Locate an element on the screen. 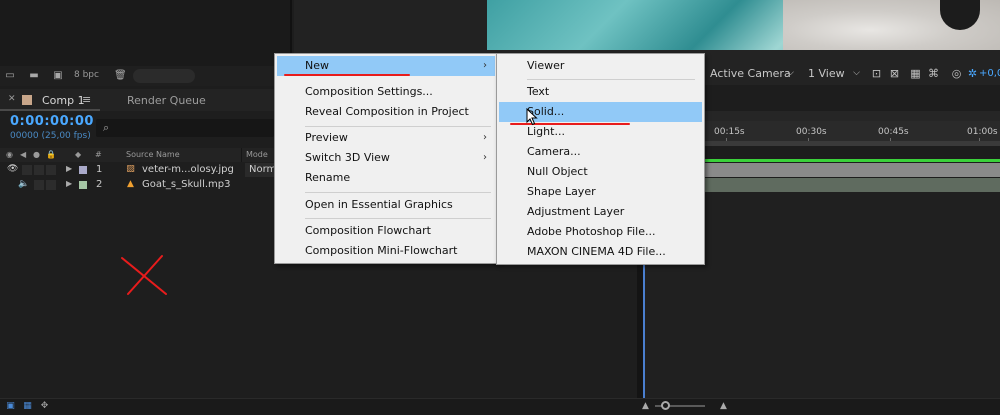 This screenshot has height=415, width=1000. timeline-bottom-bar: ▣ ▦ ✥ ▲ ▲ is located at coordinates (500, 406).